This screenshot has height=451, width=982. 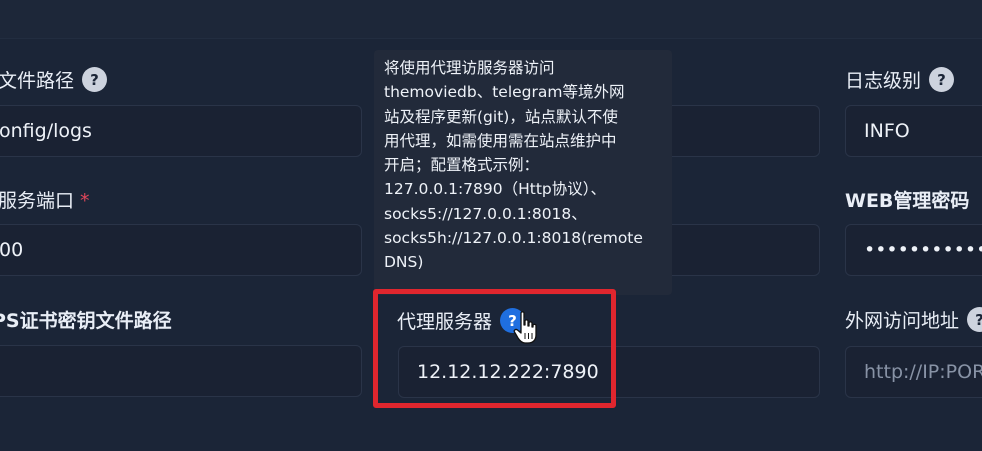 What do you see at coordinates (54, 80) in the screenshot?
I see `log-path-label: 文件路径?` at bounding box center [54, 80].